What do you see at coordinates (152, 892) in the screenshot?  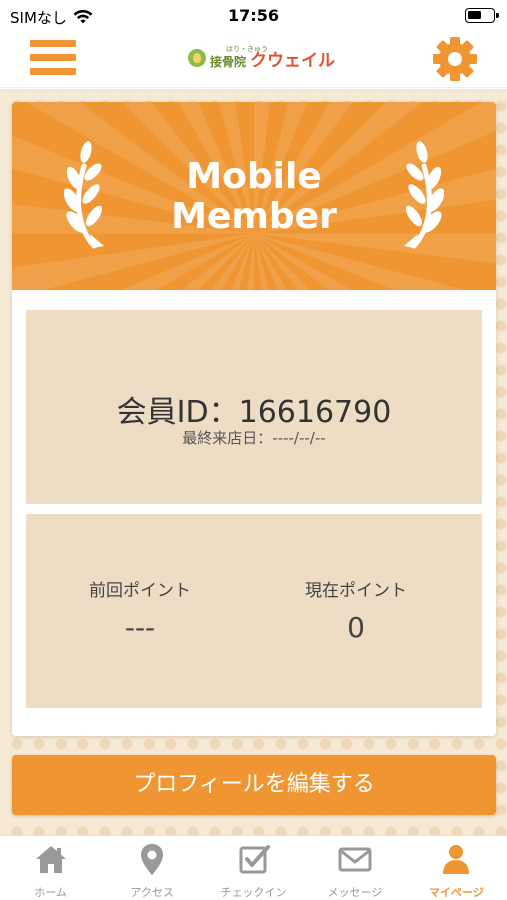 I see `tab-access-label: アクセス` at bounding box center [152, 892].